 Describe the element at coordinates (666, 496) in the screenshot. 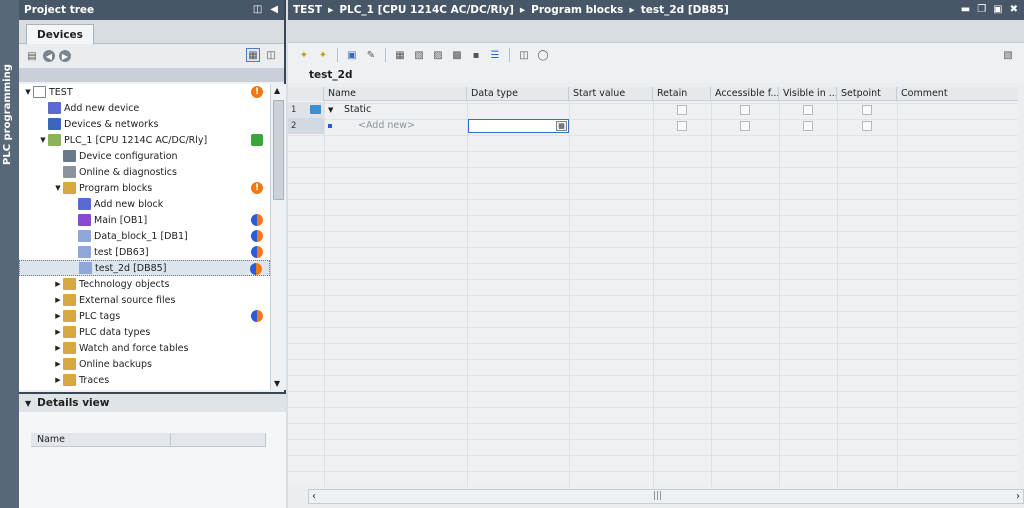

I see `horizontal-scrollbar: ‹ ||| ›` at that location.